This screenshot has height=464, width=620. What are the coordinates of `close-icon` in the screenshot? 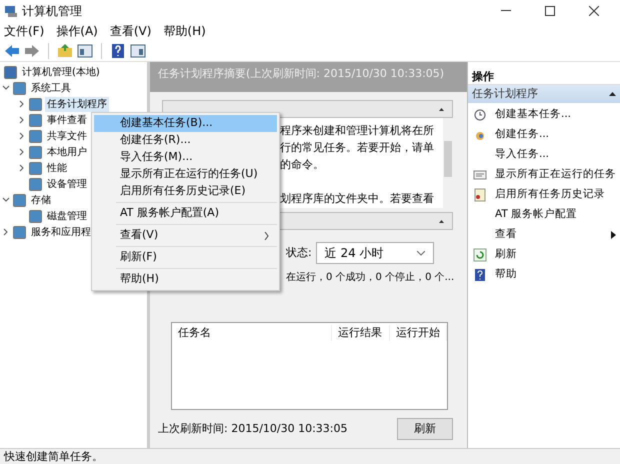 It's located at (594, 11).